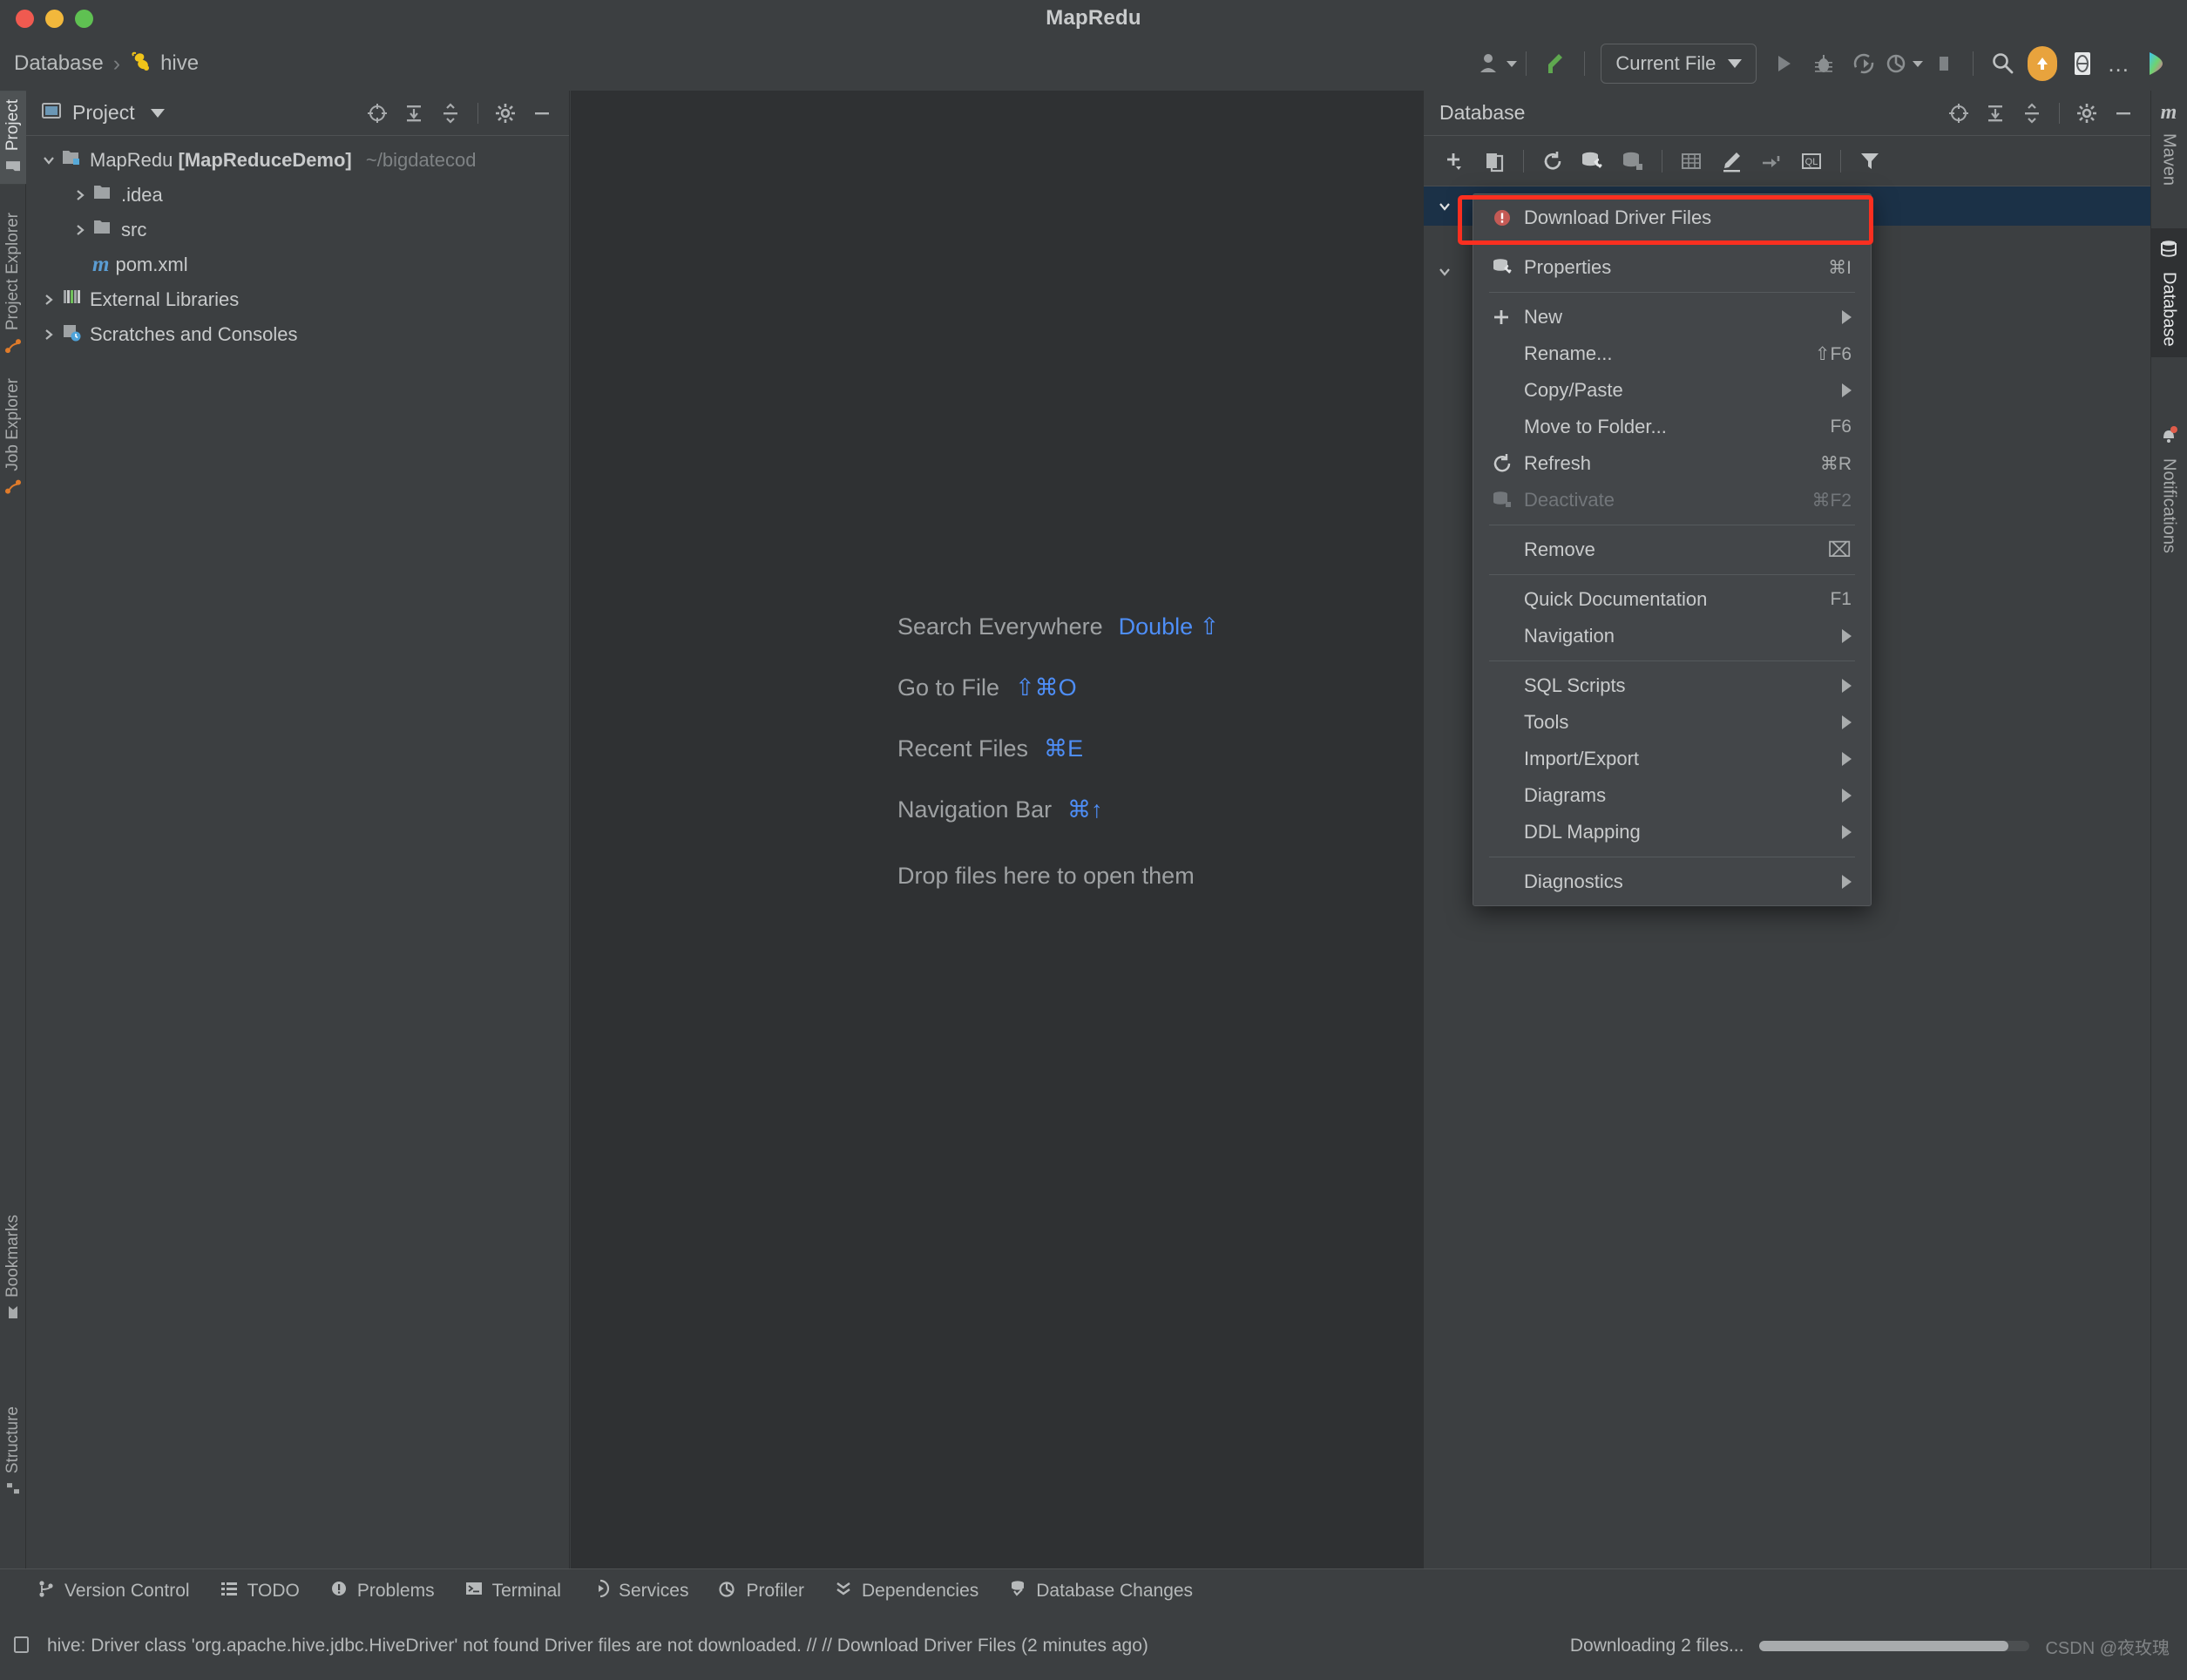  What do you see at coordinates (13, 138) in the screenshot?
I see `sidebar-item-project: Project` at bounding box center [13, 138].